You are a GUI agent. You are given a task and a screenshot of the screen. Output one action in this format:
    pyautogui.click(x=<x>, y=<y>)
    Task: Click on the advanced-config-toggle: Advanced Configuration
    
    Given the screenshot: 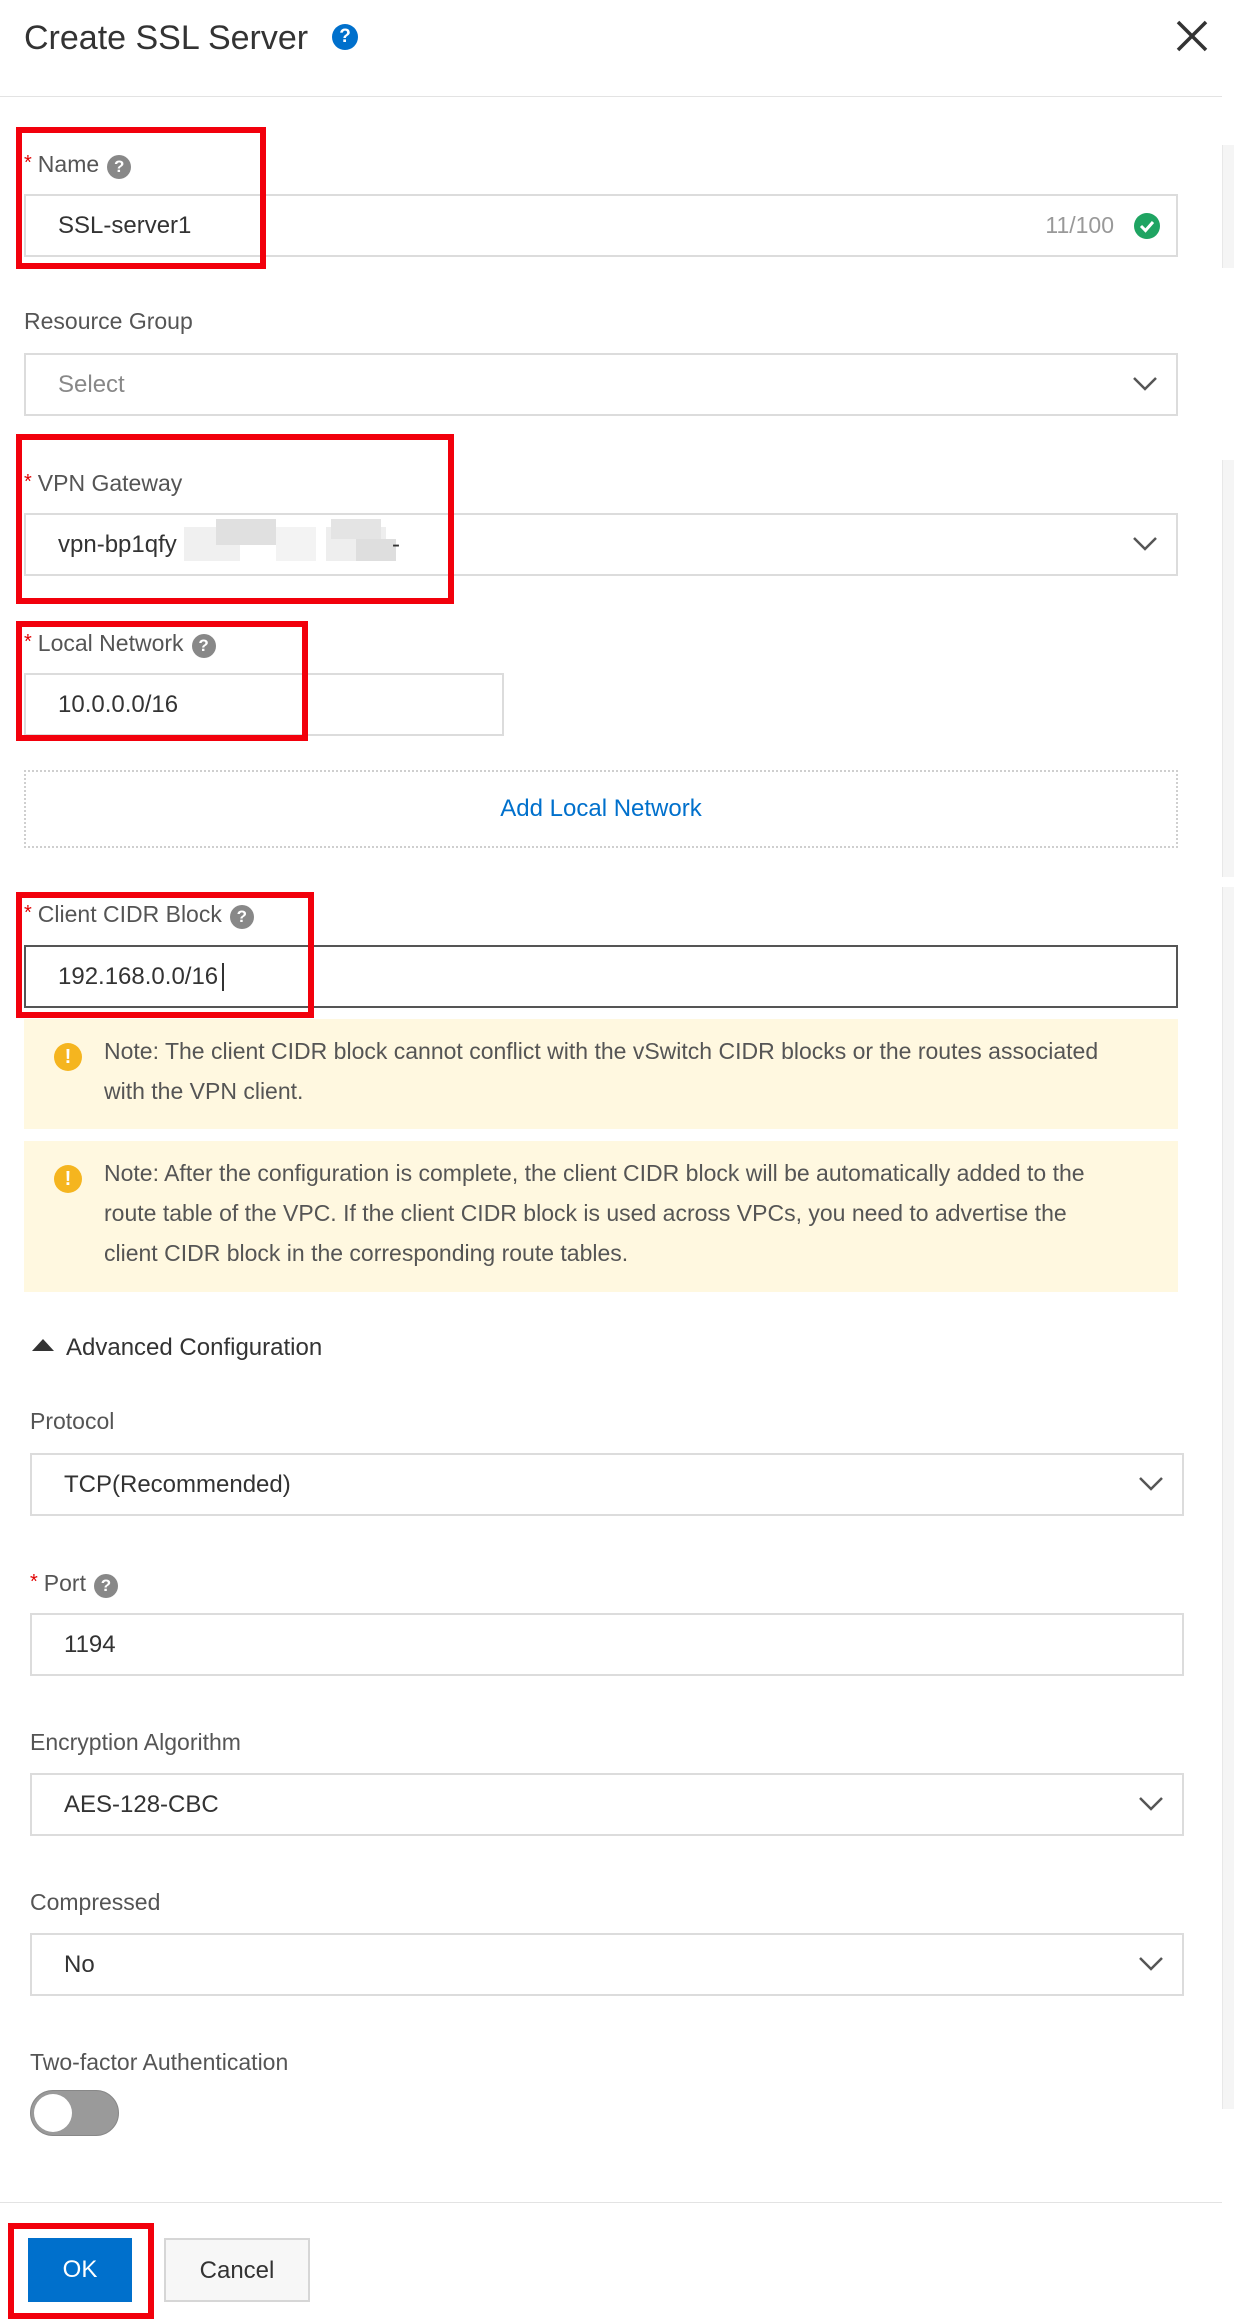 What is the action you would take?
    pyautogui.click(x=177, y=1348)
    